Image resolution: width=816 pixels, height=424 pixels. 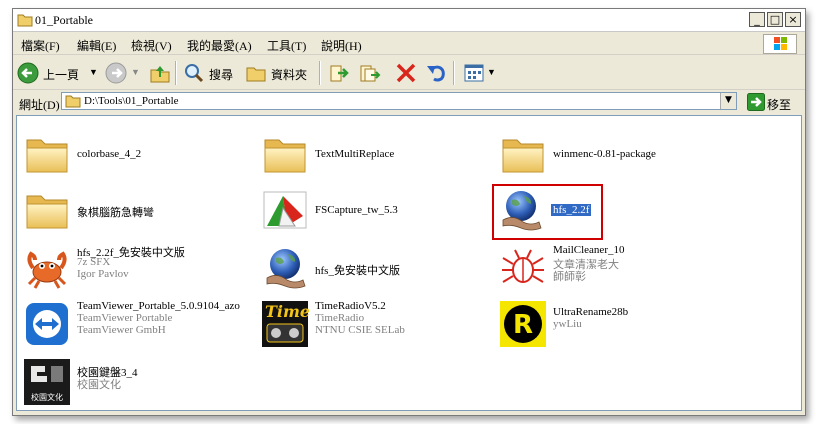 I want to click on undo-icon, so click(x=436, y=73).